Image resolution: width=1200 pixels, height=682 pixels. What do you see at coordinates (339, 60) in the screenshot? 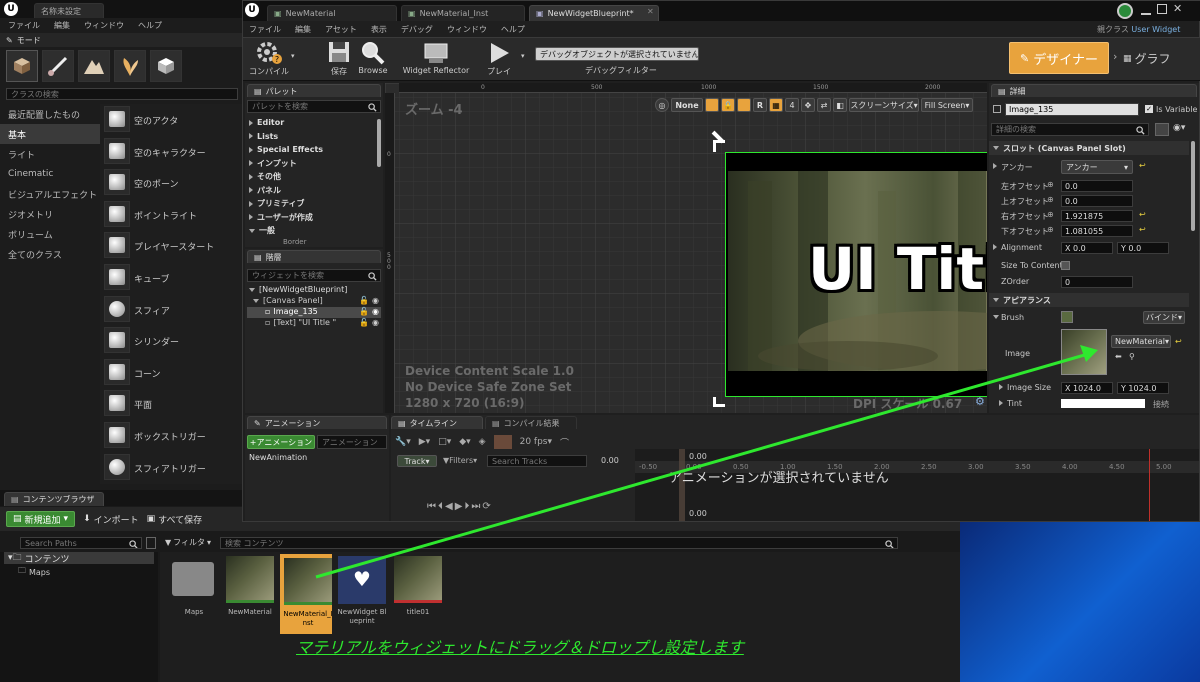
I see `save-button: 保存` at bounding box center [339, 60].